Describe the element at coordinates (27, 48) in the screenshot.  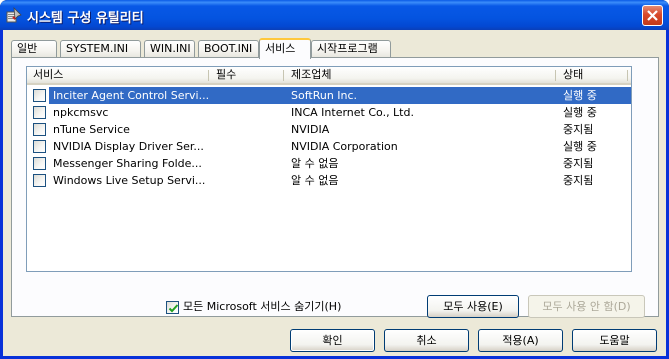
I see `tab-label: 일반` at that location.